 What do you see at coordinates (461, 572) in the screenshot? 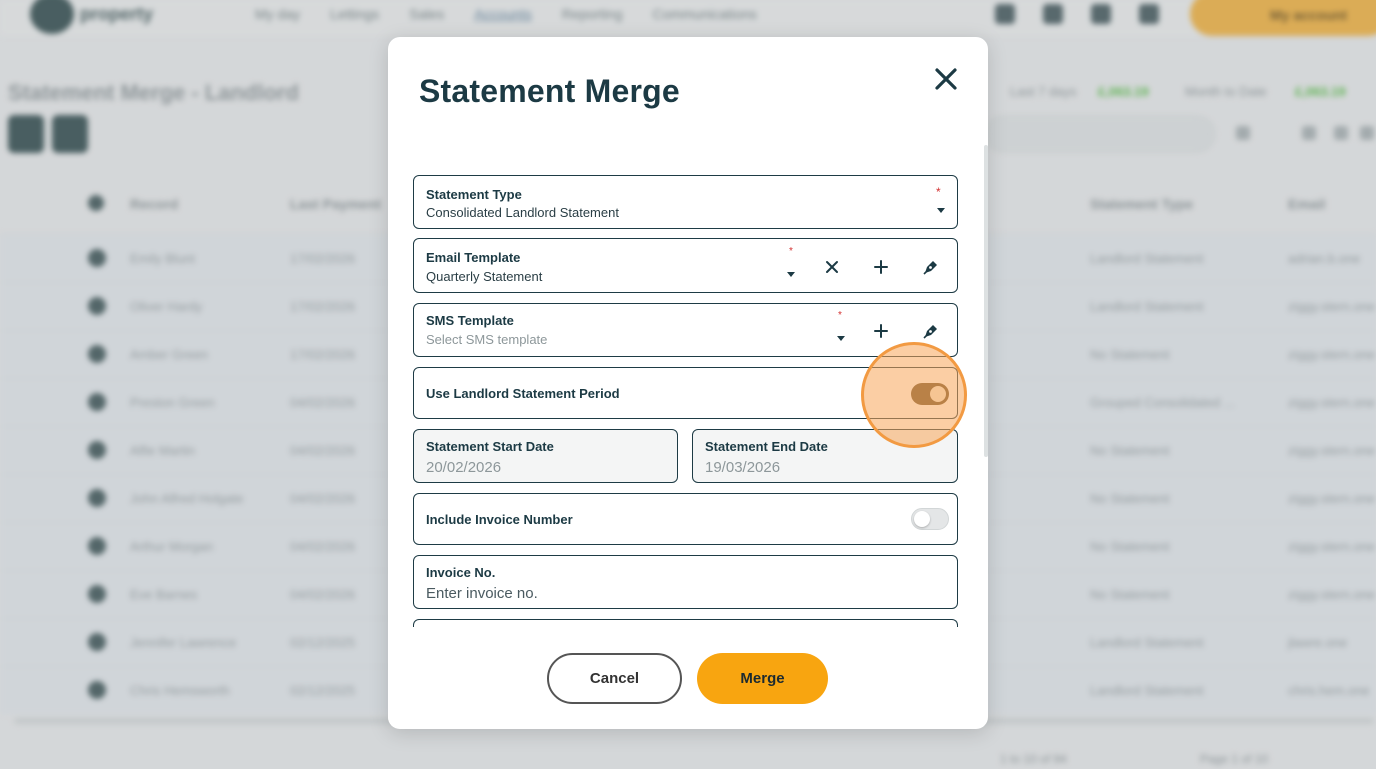
I see `invoice-number-label: Invoice No.` at bounding box center [461, 572].